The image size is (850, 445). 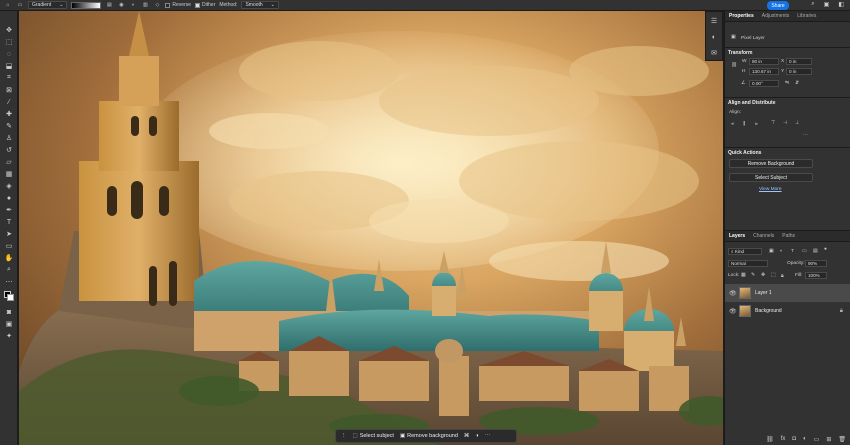 What do you see at coordinates (787, 83) in the screenshot?
I see `flip-horizontal-icon: ⇋` at bounding box center [787, 83].